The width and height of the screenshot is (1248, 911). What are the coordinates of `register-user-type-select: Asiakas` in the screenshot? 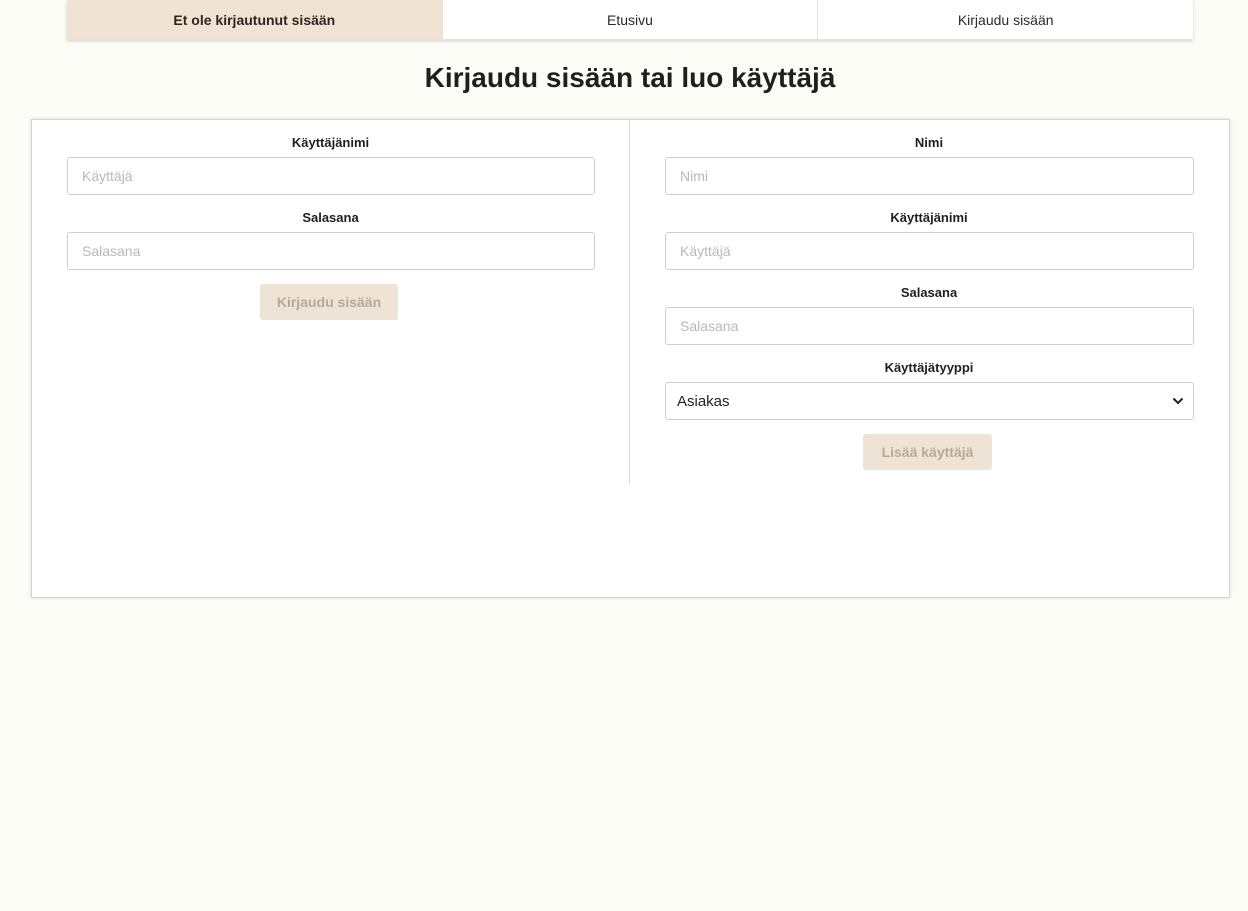 It's located at (929, 401).